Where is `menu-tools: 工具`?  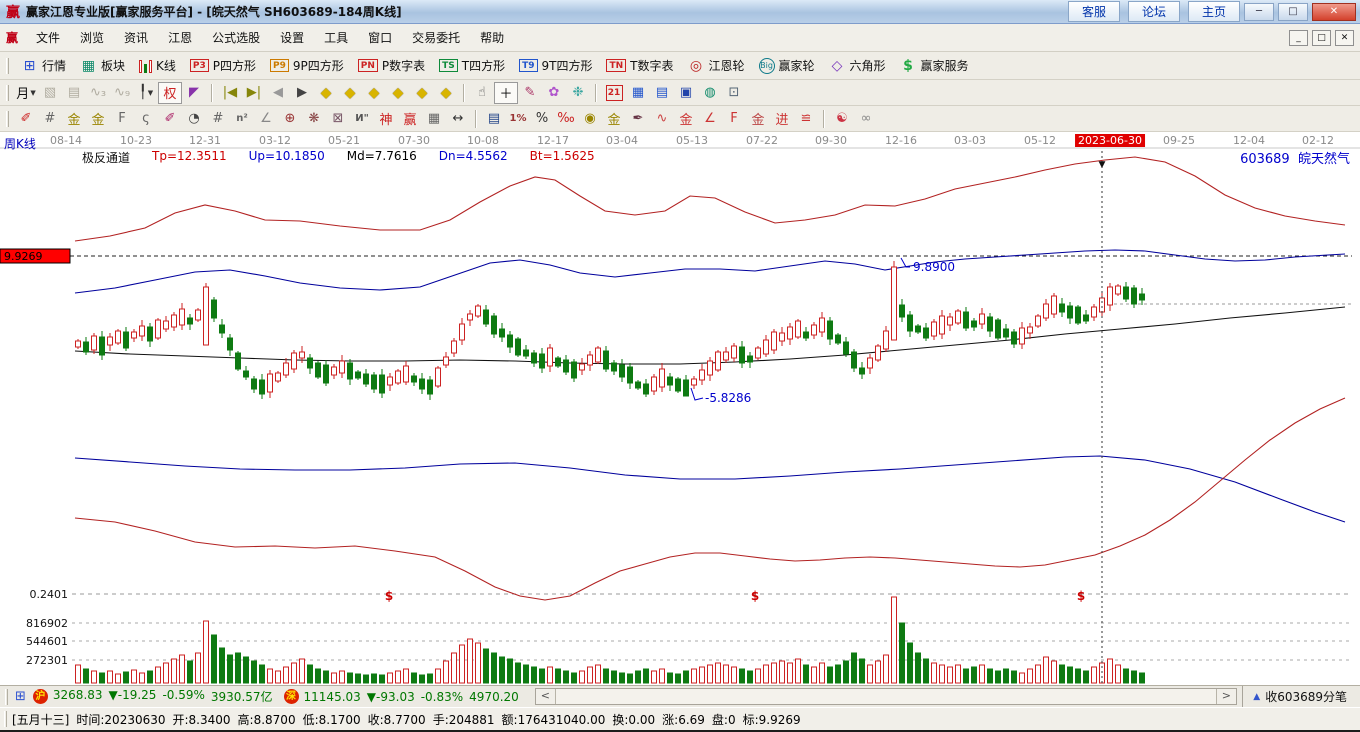
menu-tools: 工具 is located at coordinates (336, 37).